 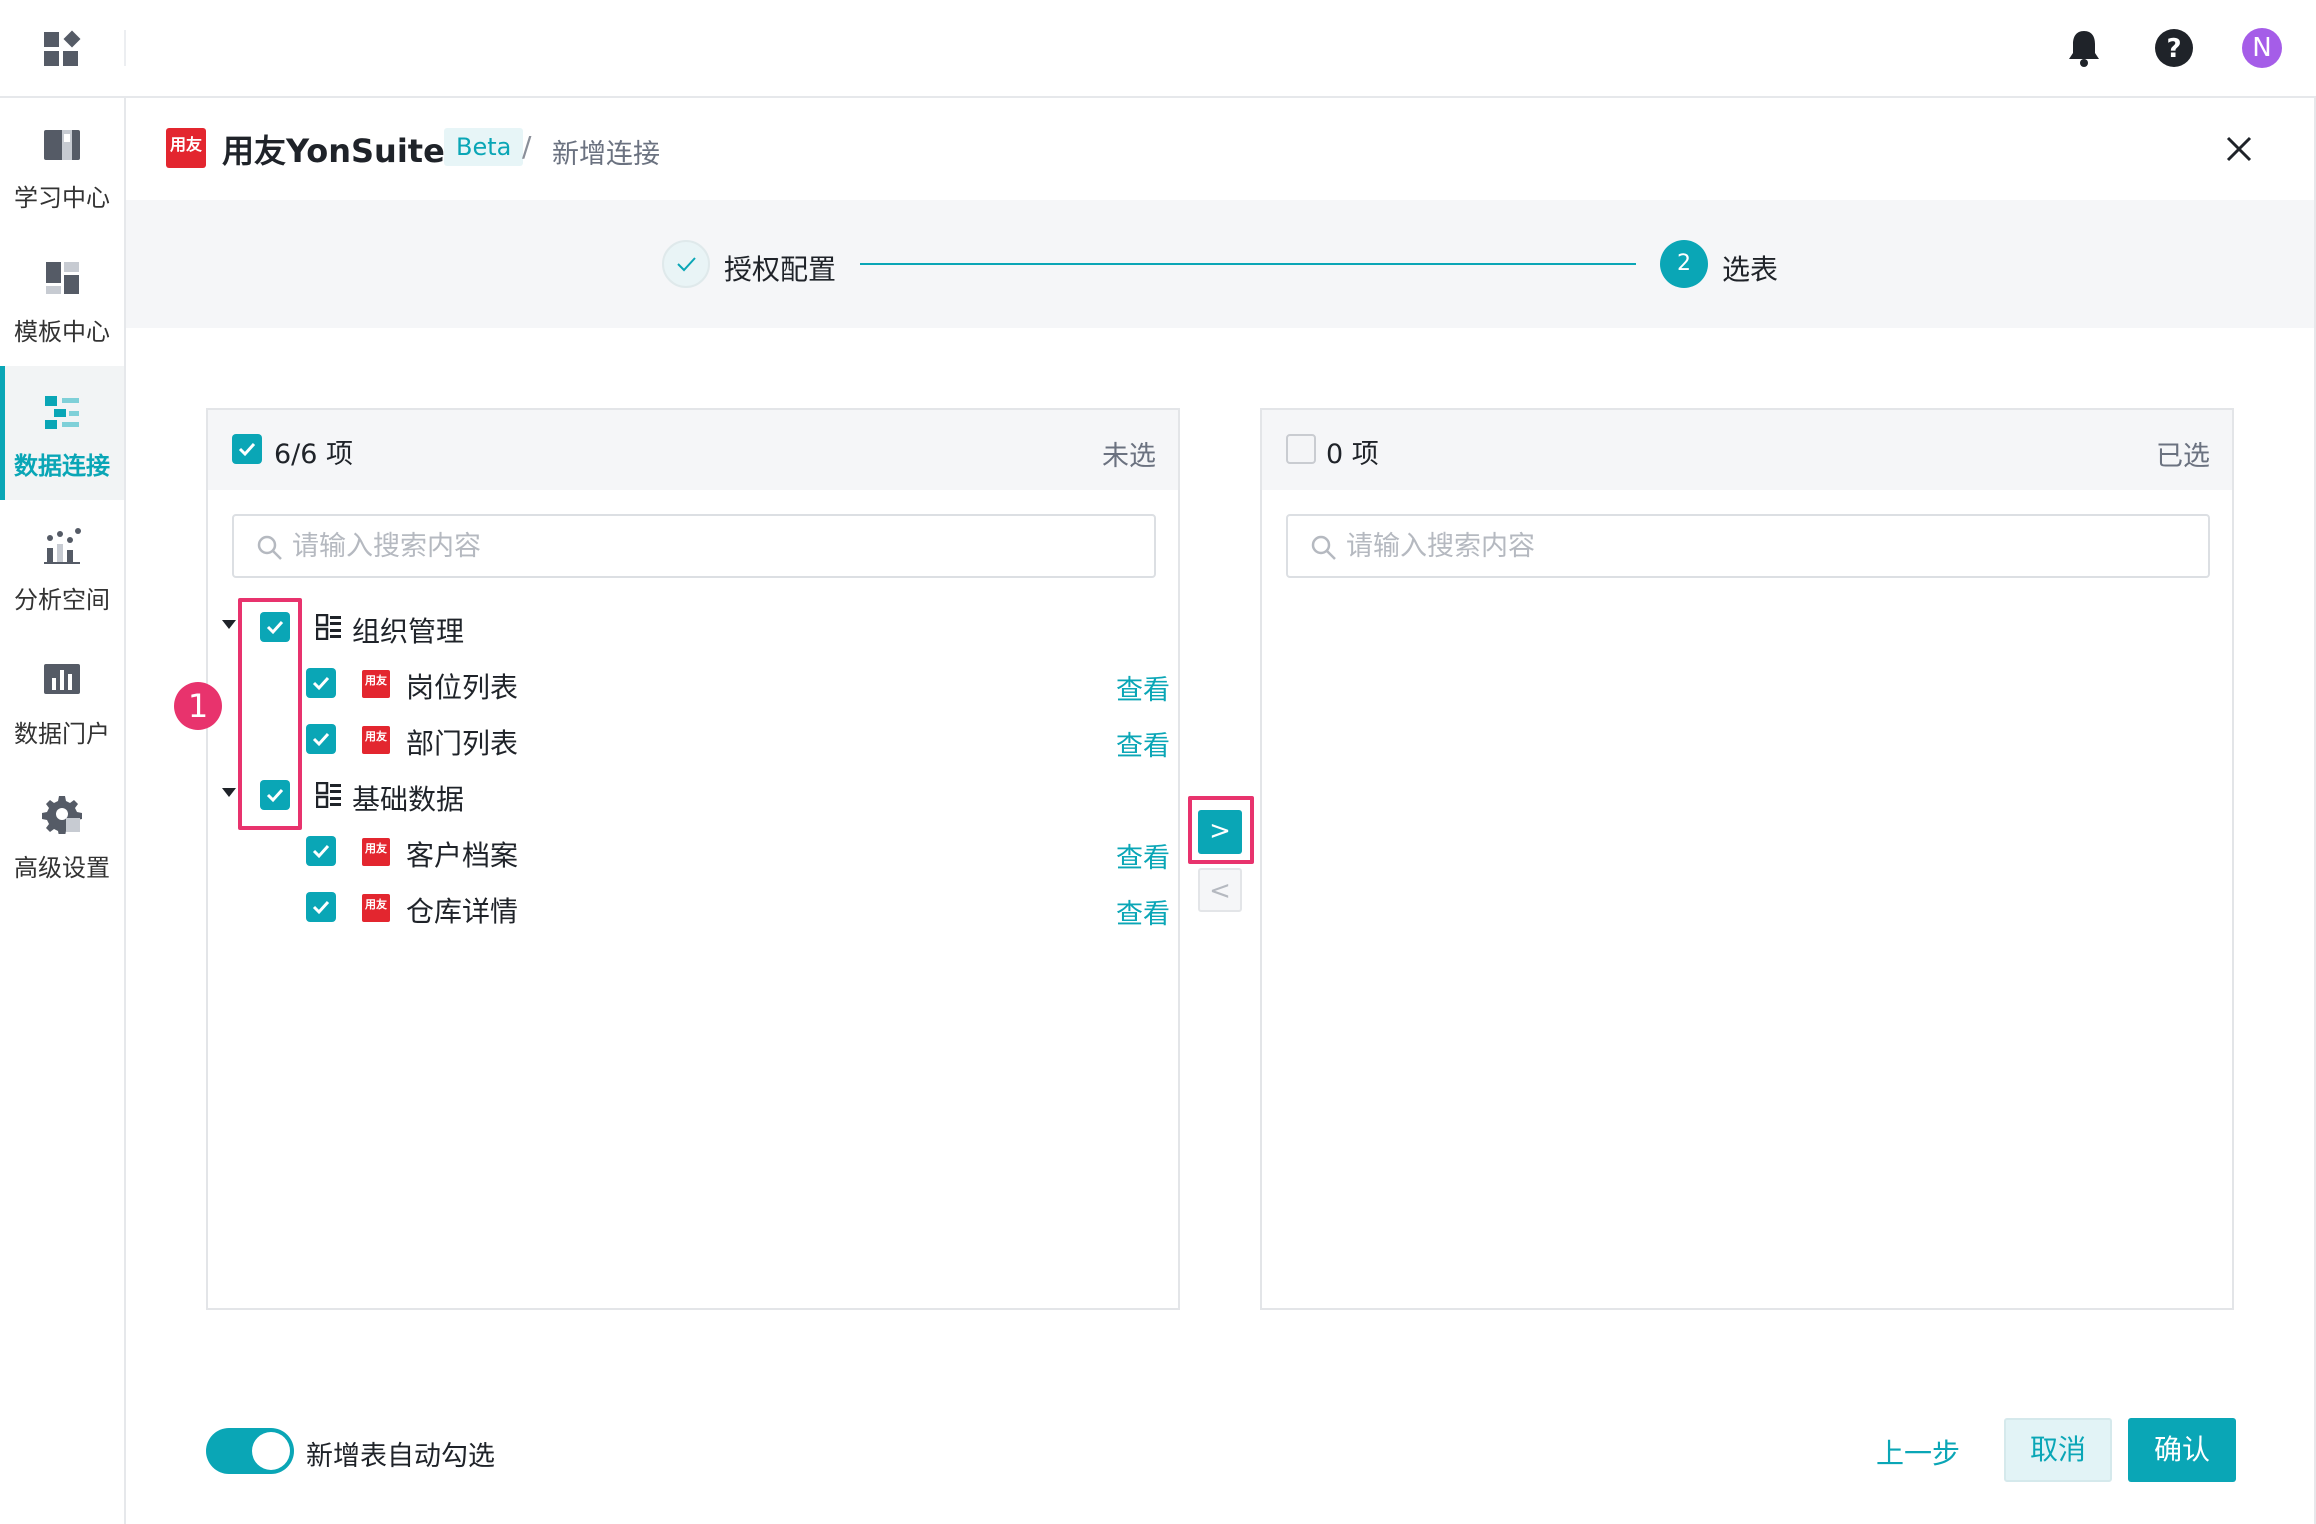 What do you see at coordinates (62, 600) in the screenshot?
I see `sidebar-item-label: 分析空间` at bounding box center [62, 600].